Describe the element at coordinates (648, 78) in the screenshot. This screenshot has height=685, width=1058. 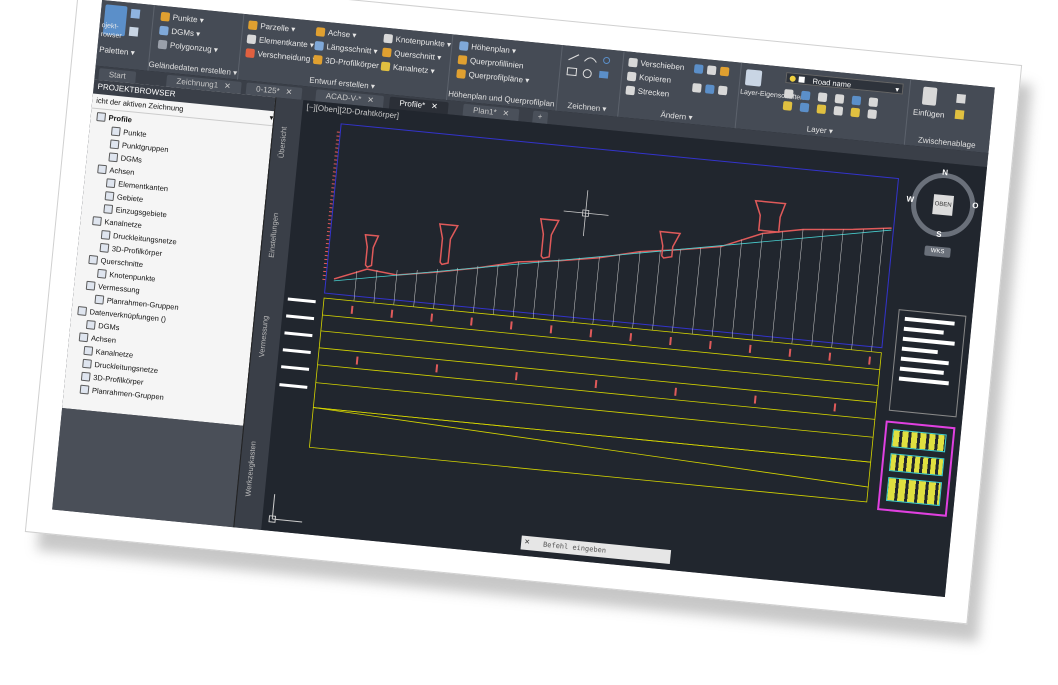
I see `copy-button: Kopieren` at that location.